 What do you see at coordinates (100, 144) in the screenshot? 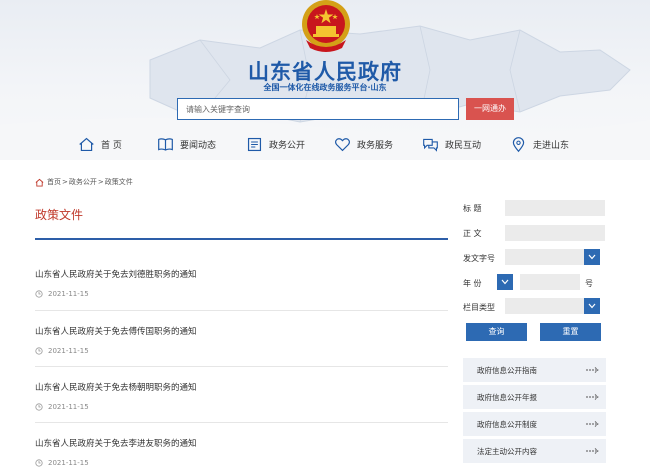
I see `nav-item-home: 首 页` at bounding box center [100, 144].